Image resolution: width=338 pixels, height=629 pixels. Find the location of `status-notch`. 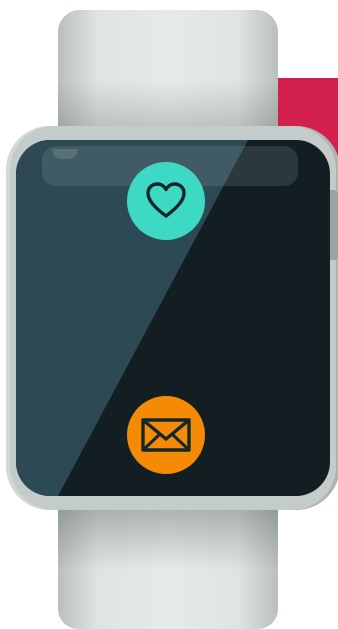

status-notch is located at coordinates (65, 154).